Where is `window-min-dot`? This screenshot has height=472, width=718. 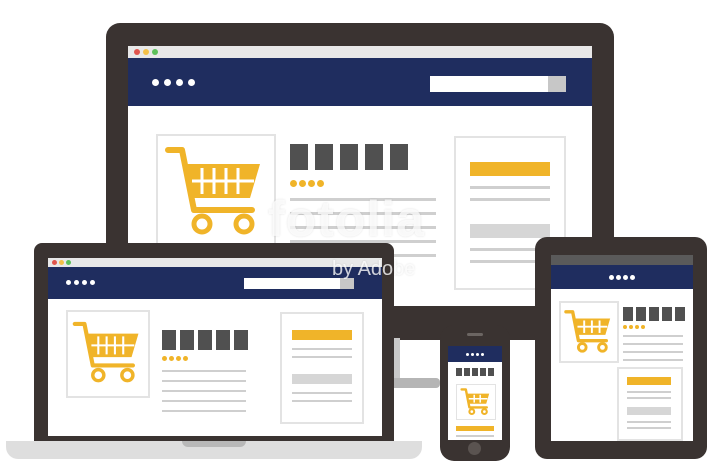
window-min-dot is located at coordinates (146, 52).